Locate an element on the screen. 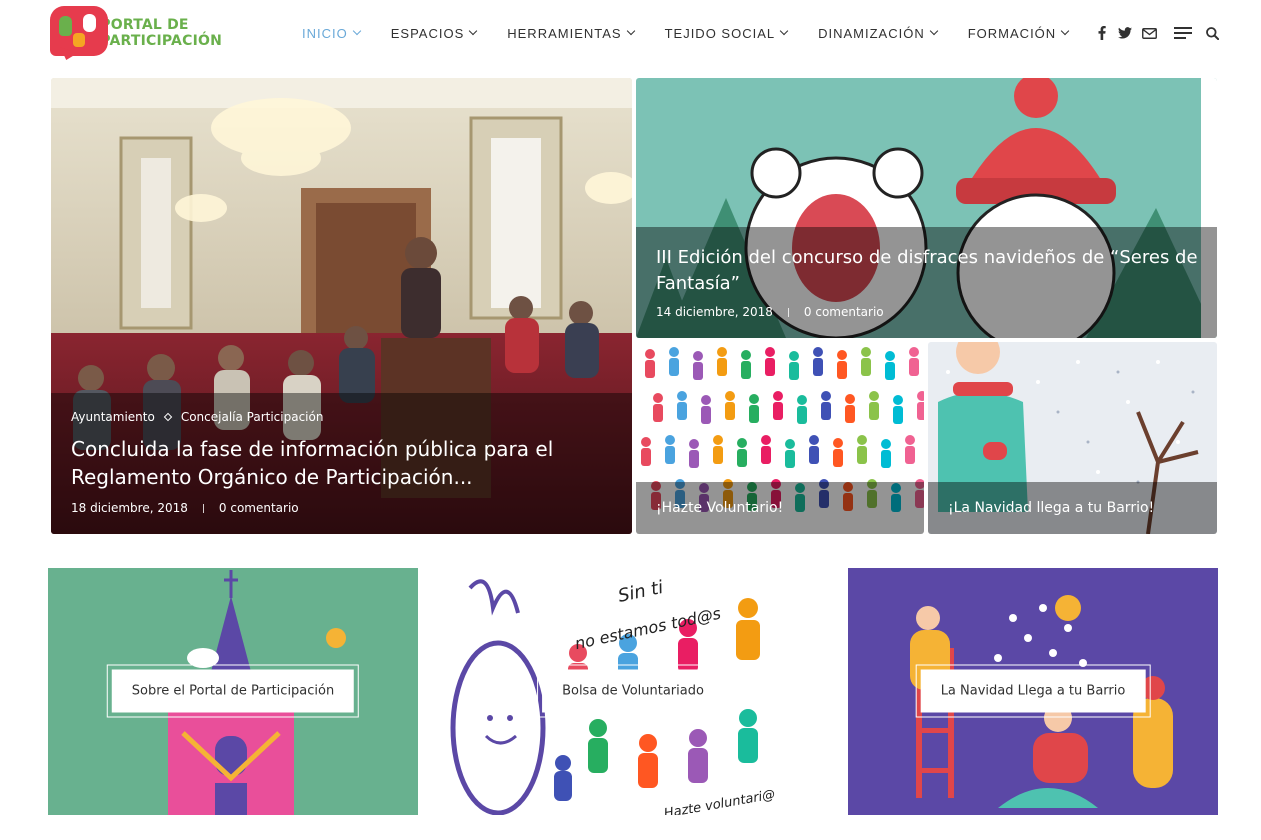  post-meta: 18 diciembre, 2018 0 comentario is located at coordinates (185, 508).